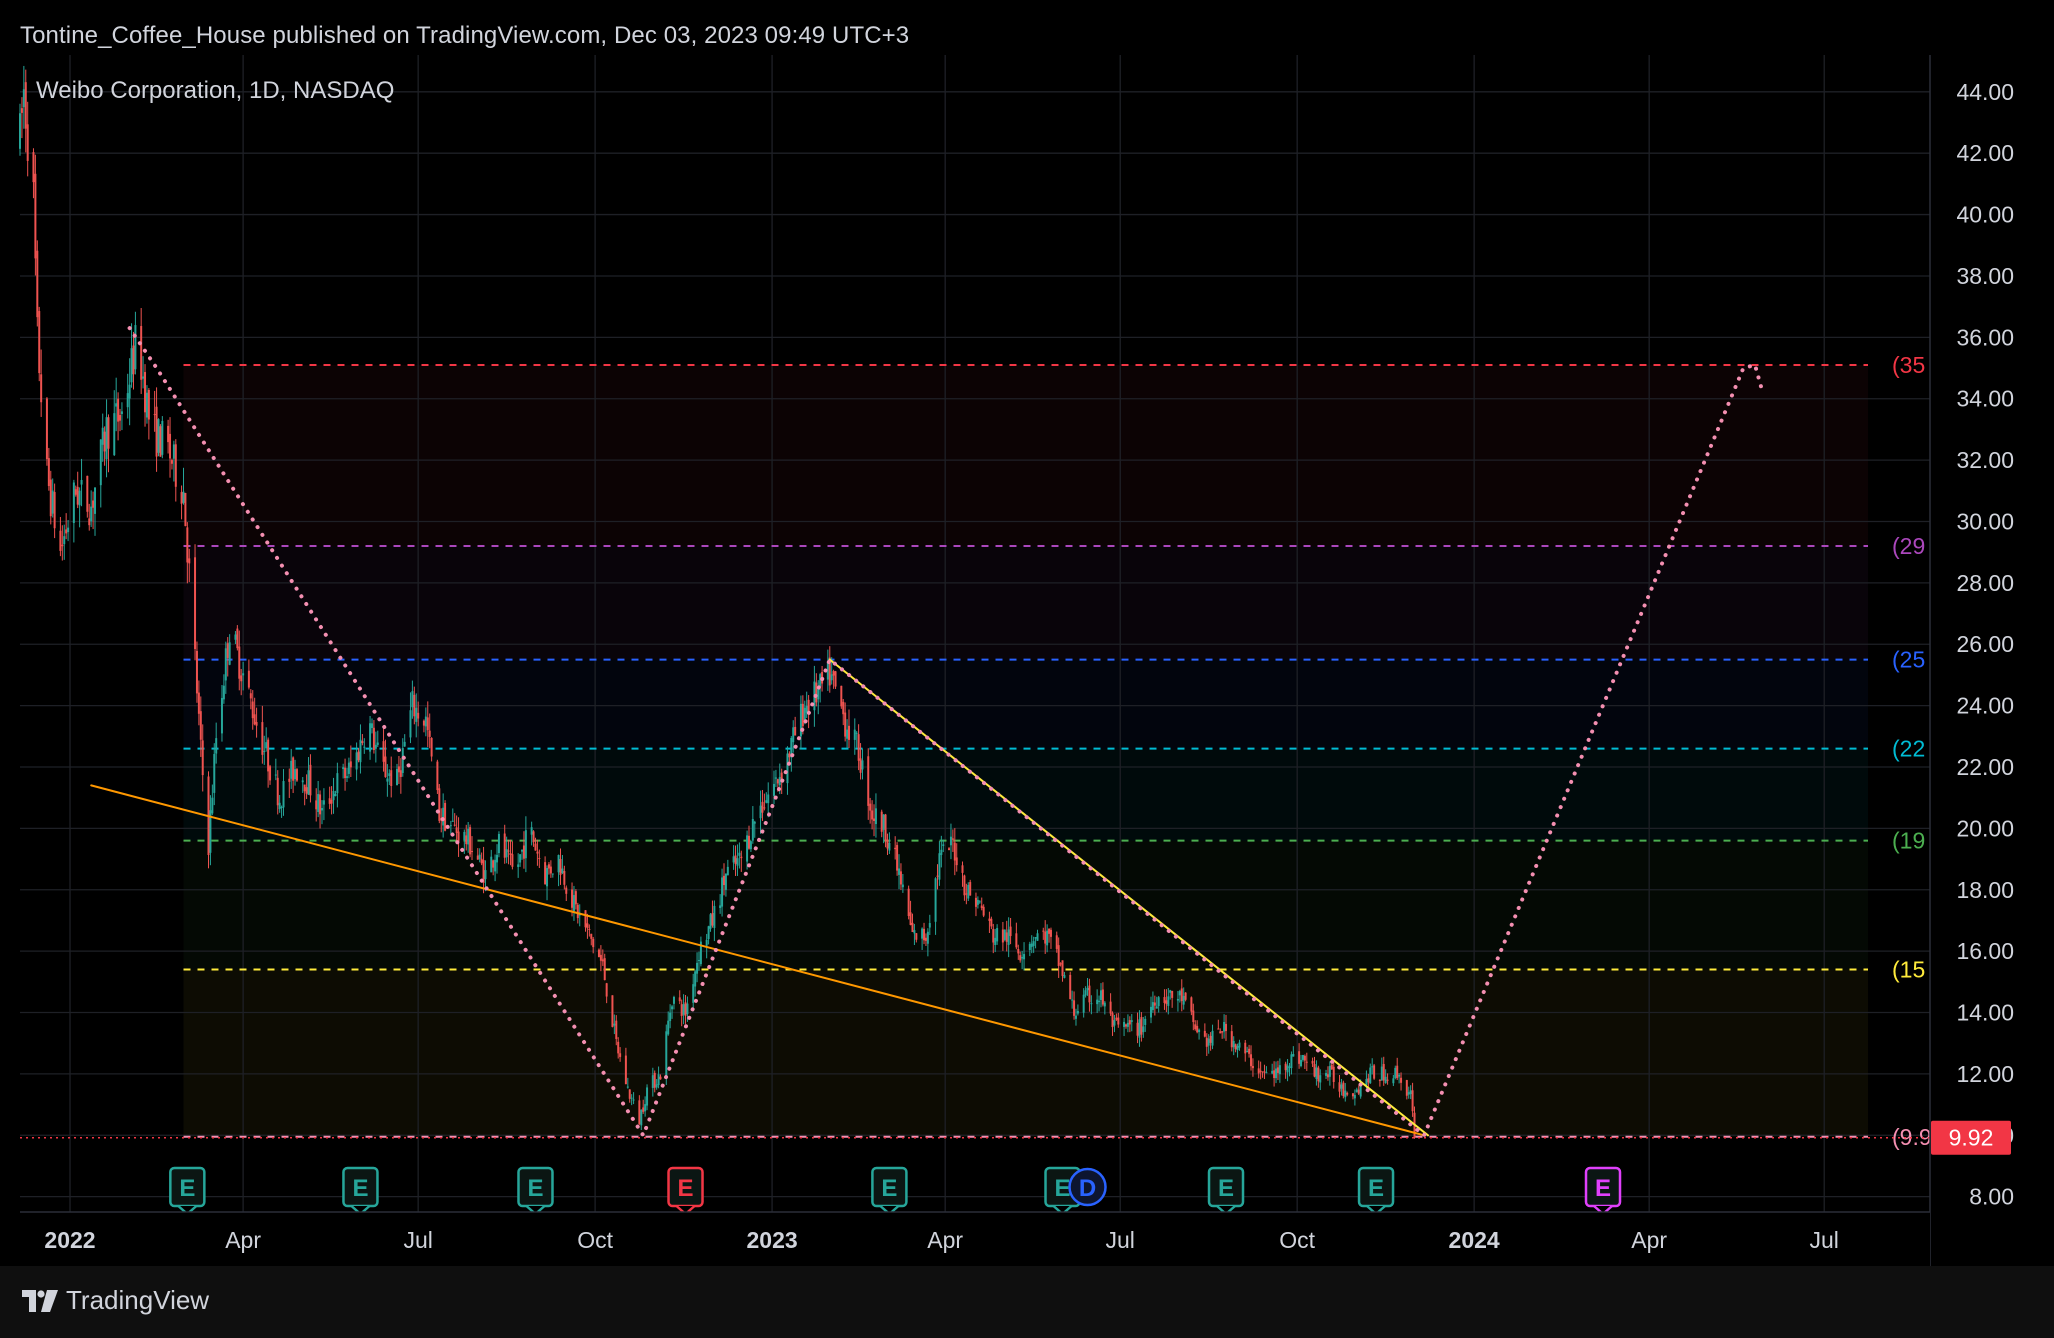  I want to click on price-tick-label: 14.00, so click(1985, 1013).